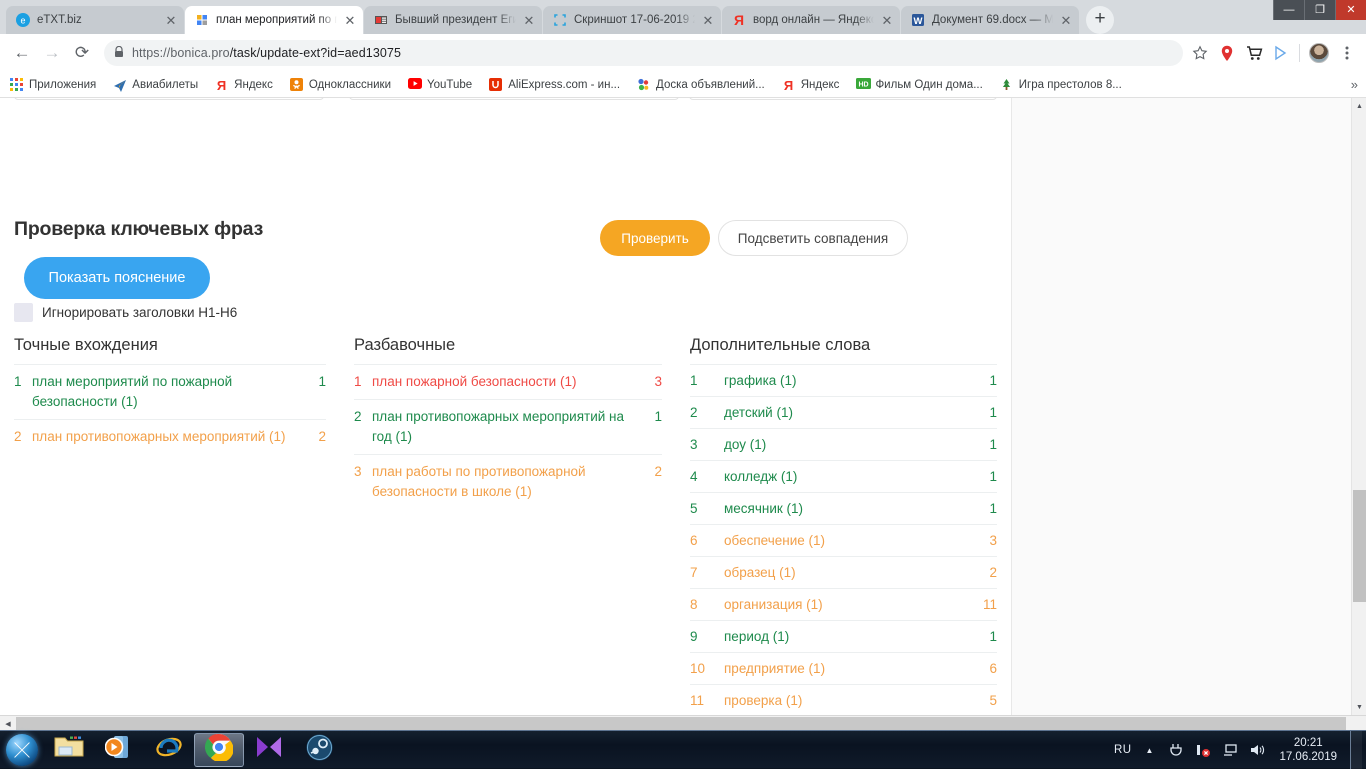 The image size is (1366, 769). What do you see at coordinates (169, 750) in the screenshot?
I see `taskbar-item-internet-explorer` at bounding box center [169, 750].